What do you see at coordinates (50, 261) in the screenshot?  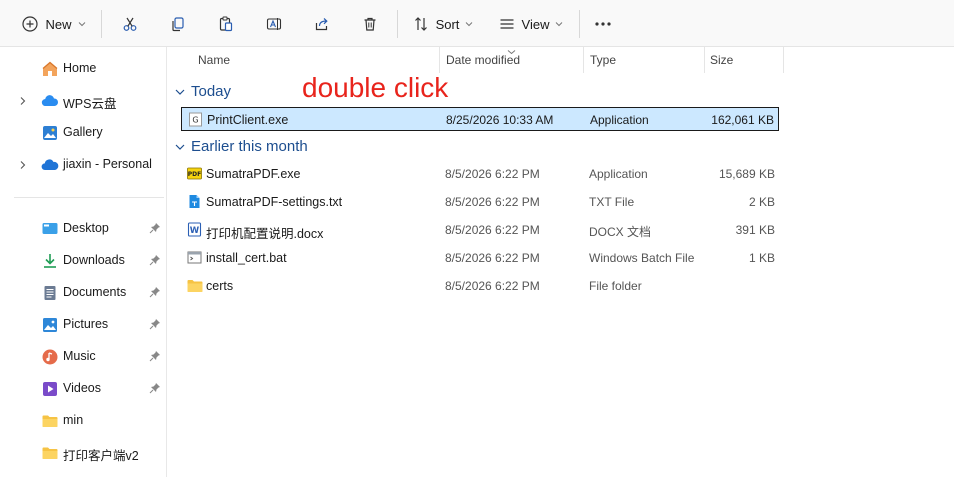 I see `download-icon` at bounding box center [50, 261].